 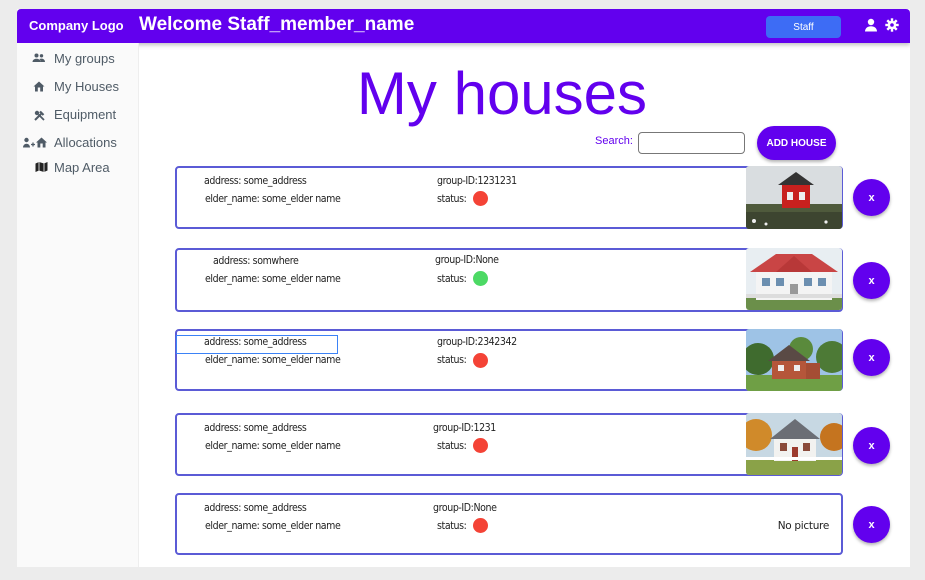 What do you see at coordinates (41, 167) in the screenshot?
I see `map-icon` at bounding box center [41, 167].